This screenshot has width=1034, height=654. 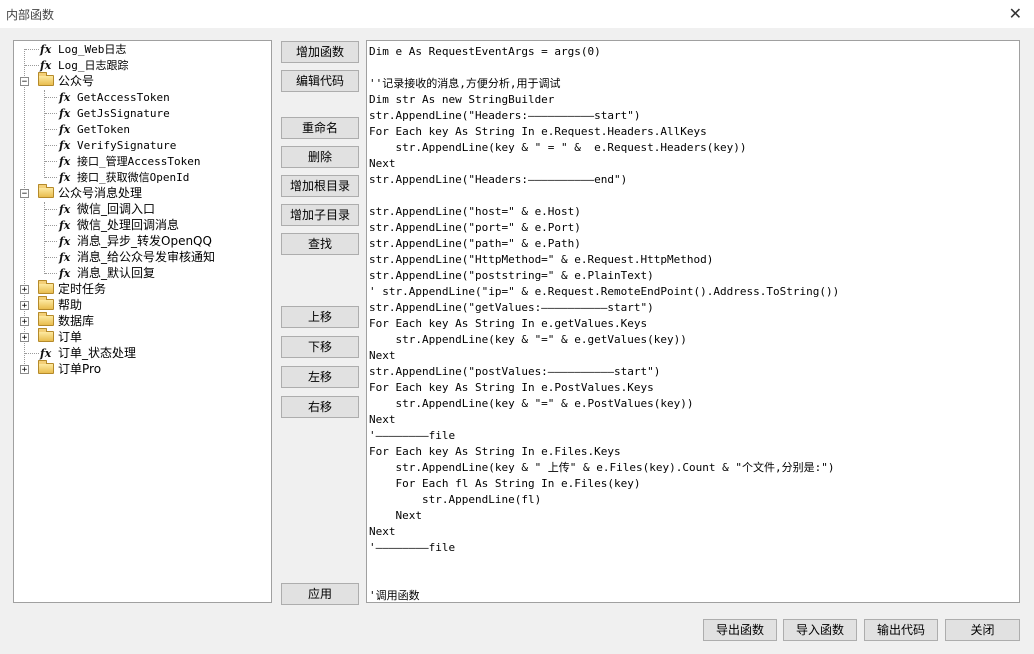 I want to click on tree-item-function: fx VerifySignature, so click(x=117, y=145).